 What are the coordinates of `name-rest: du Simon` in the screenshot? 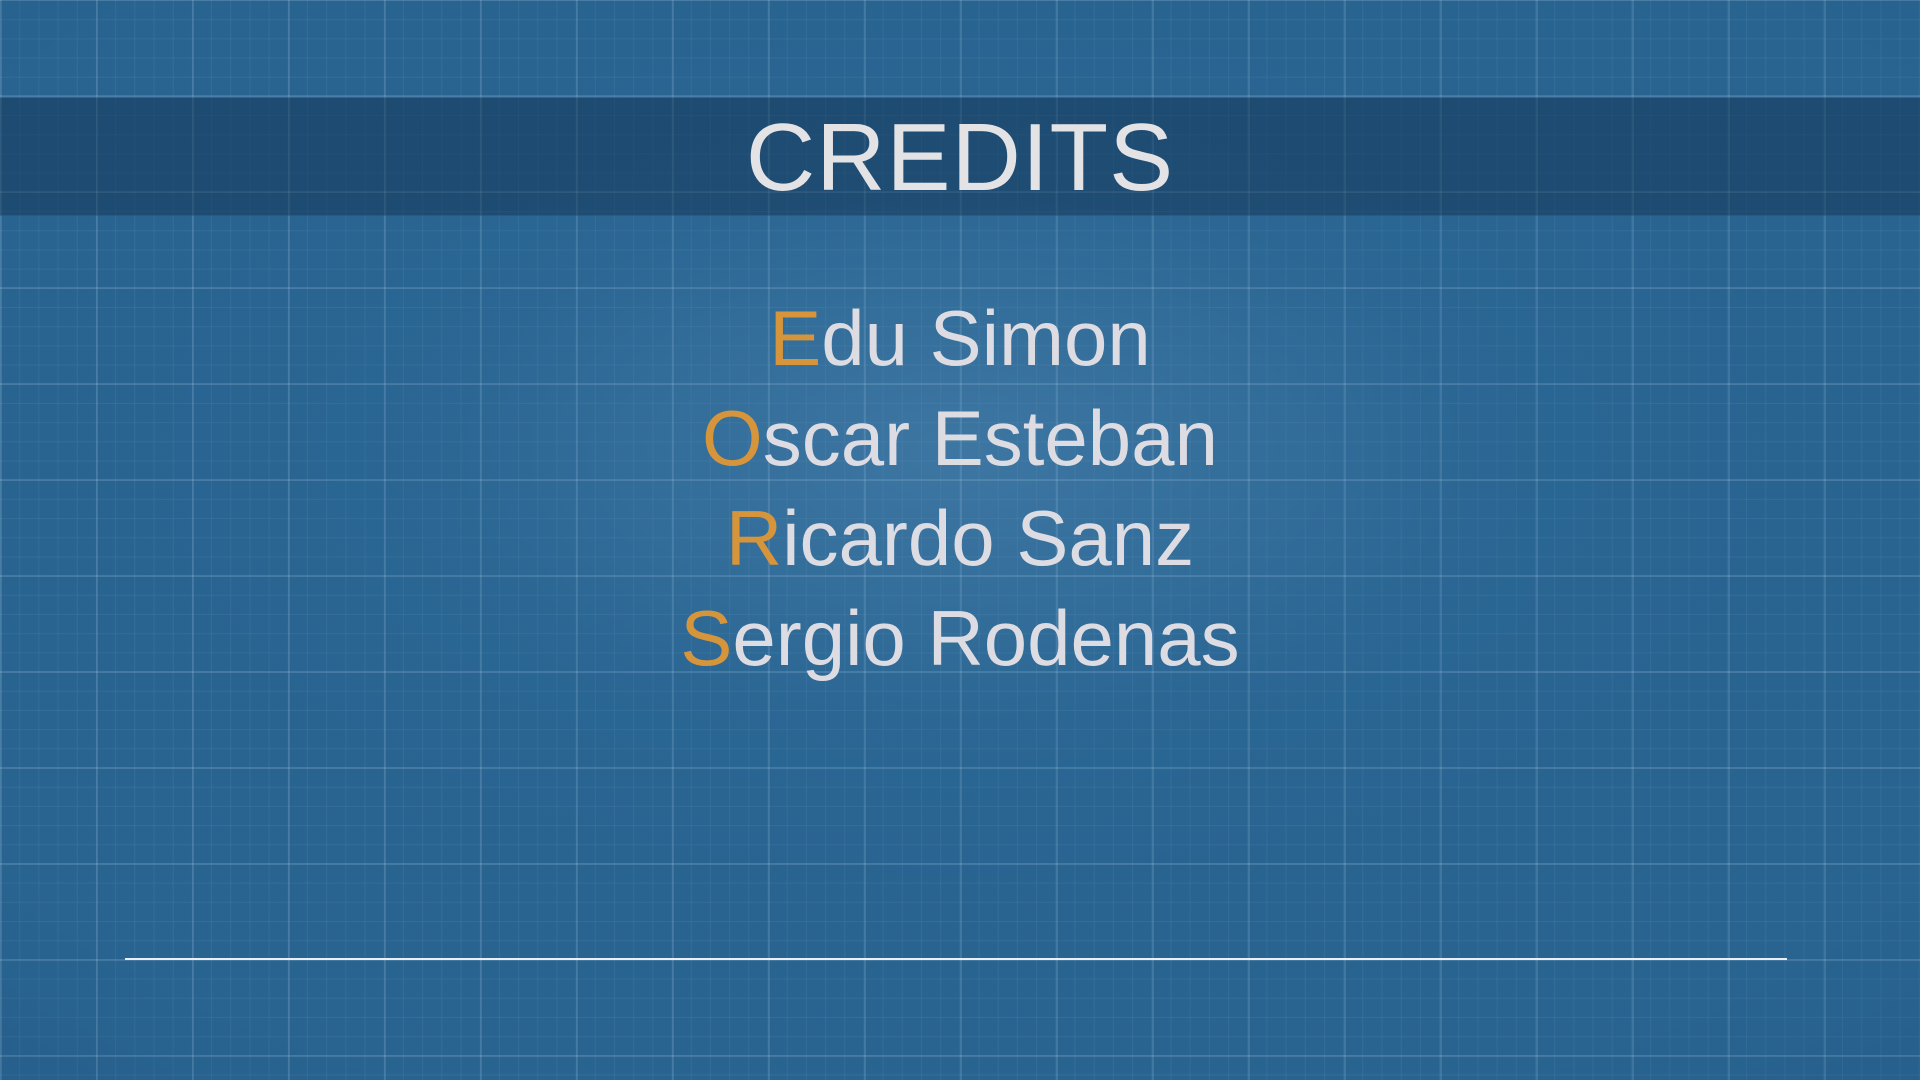 It's located at (986, 338).